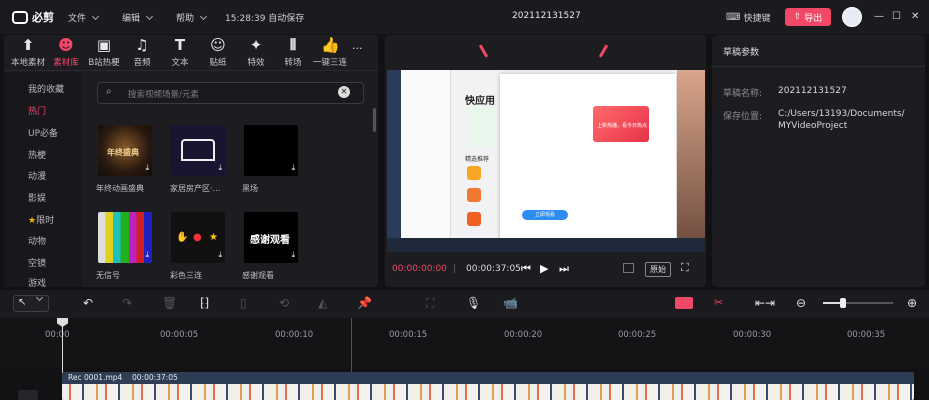 Image resolution: width=929 pixels, height=400 pixels. Describe the element at coordinates (28, 45) in the screenshot. I see `upload-icon: ⬆` at that location.